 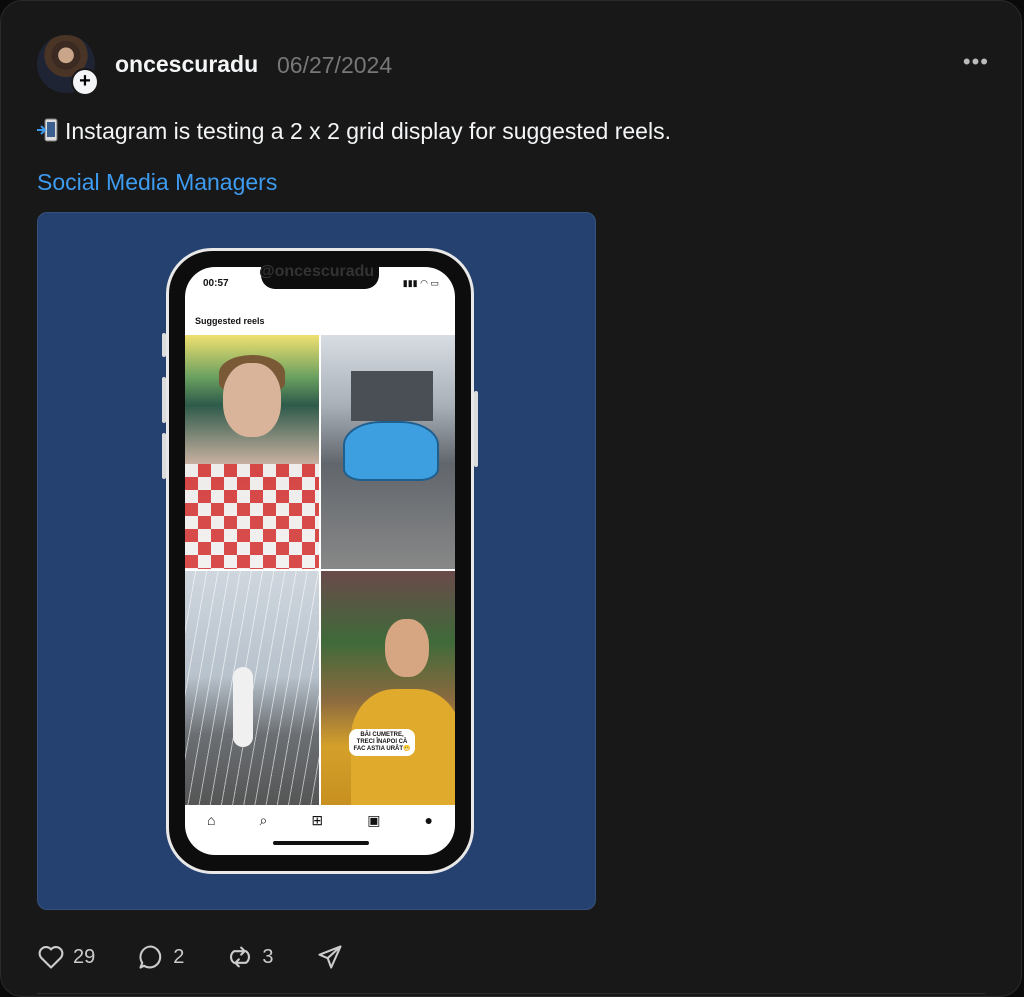 I want to click on phone-emoji-icon, so click(x=47, y=130).